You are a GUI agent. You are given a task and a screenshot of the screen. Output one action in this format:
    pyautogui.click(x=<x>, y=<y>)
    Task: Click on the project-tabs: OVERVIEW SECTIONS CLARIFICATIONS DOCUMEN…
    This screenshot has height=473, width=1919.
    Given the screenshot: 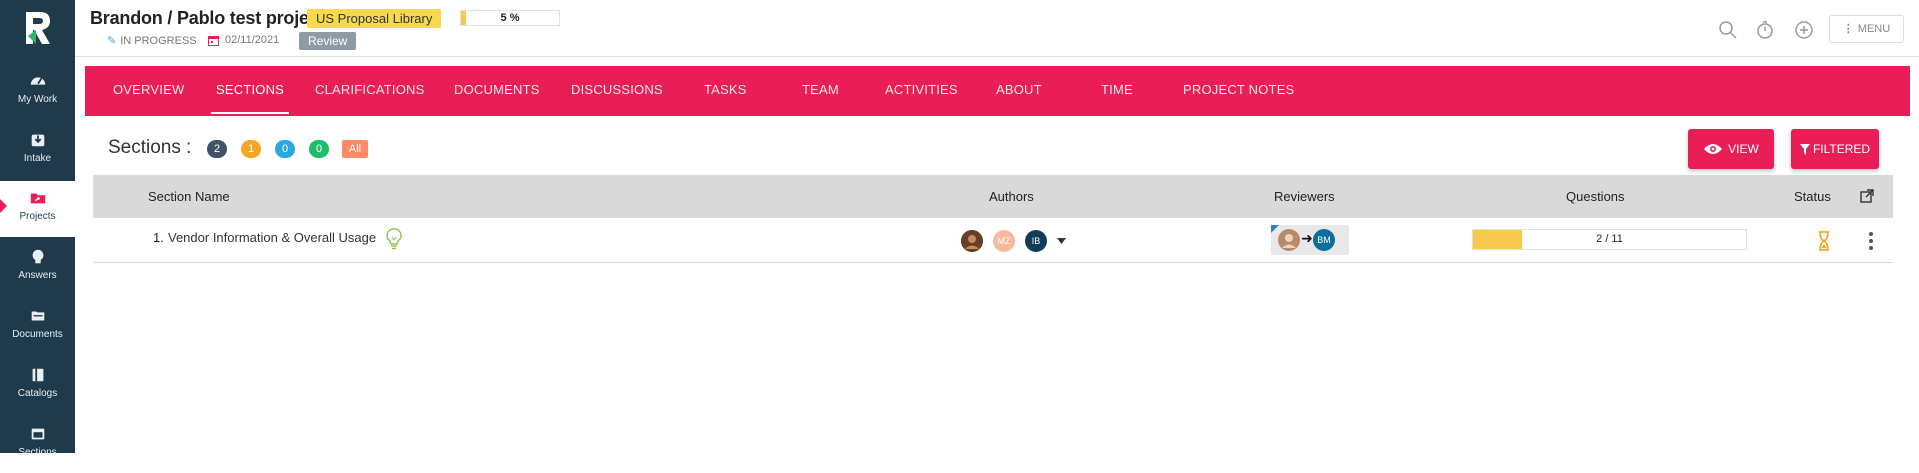 What is the action you would take?
    pyautogui.click(x=997, y=91)
    